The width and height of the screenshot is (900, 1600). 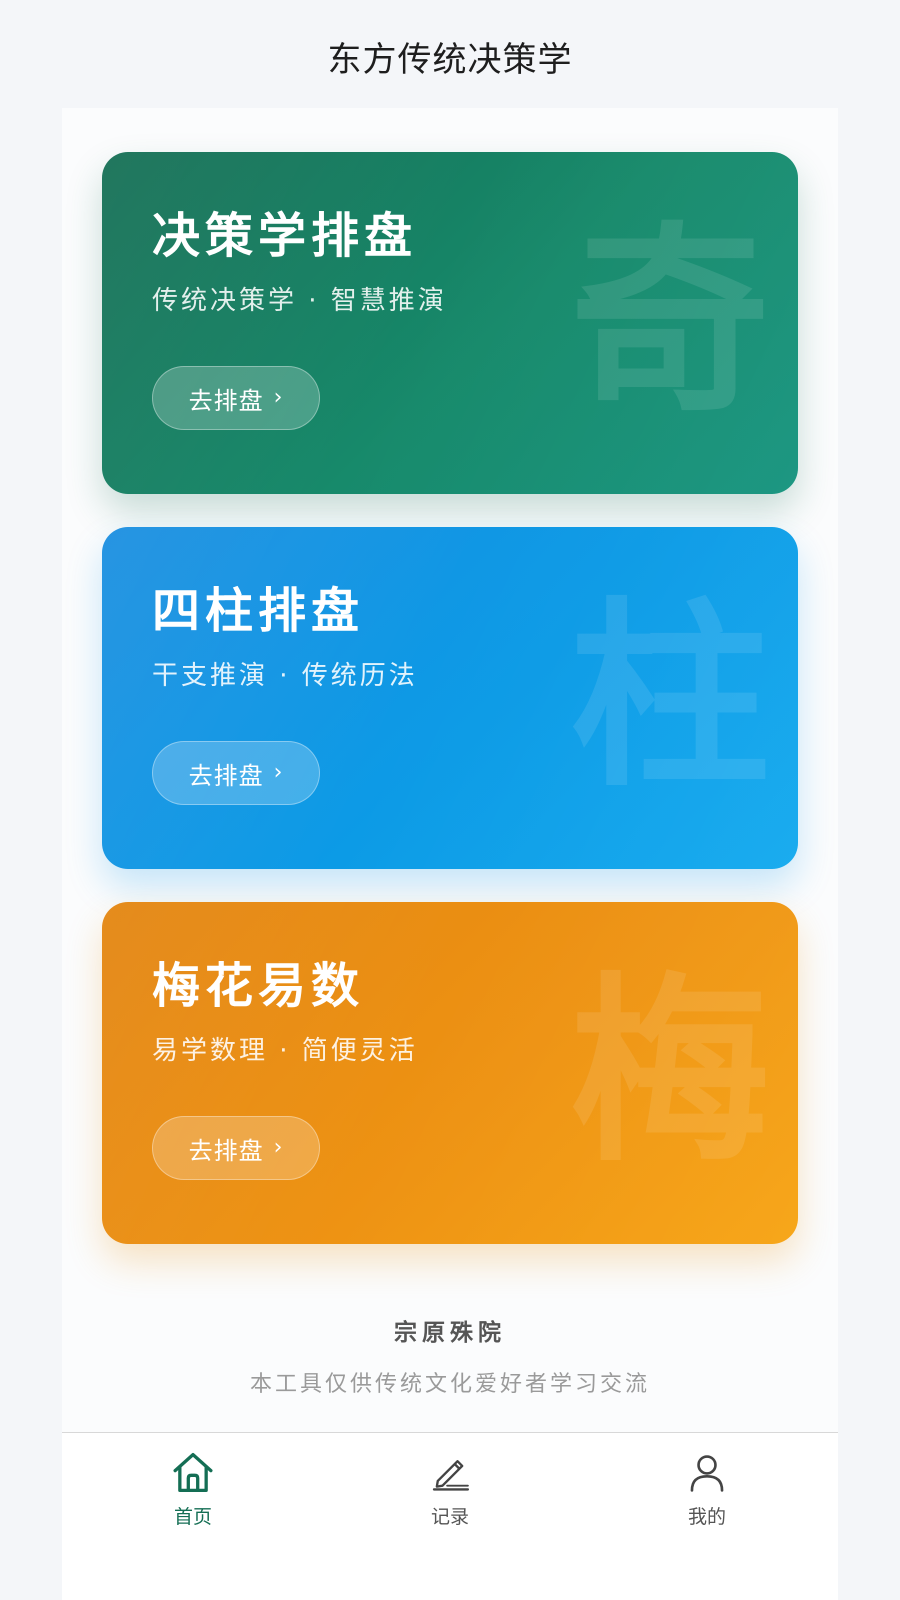 I want to click on page-title: 东方传统决策学, so click(x=450, y=59).